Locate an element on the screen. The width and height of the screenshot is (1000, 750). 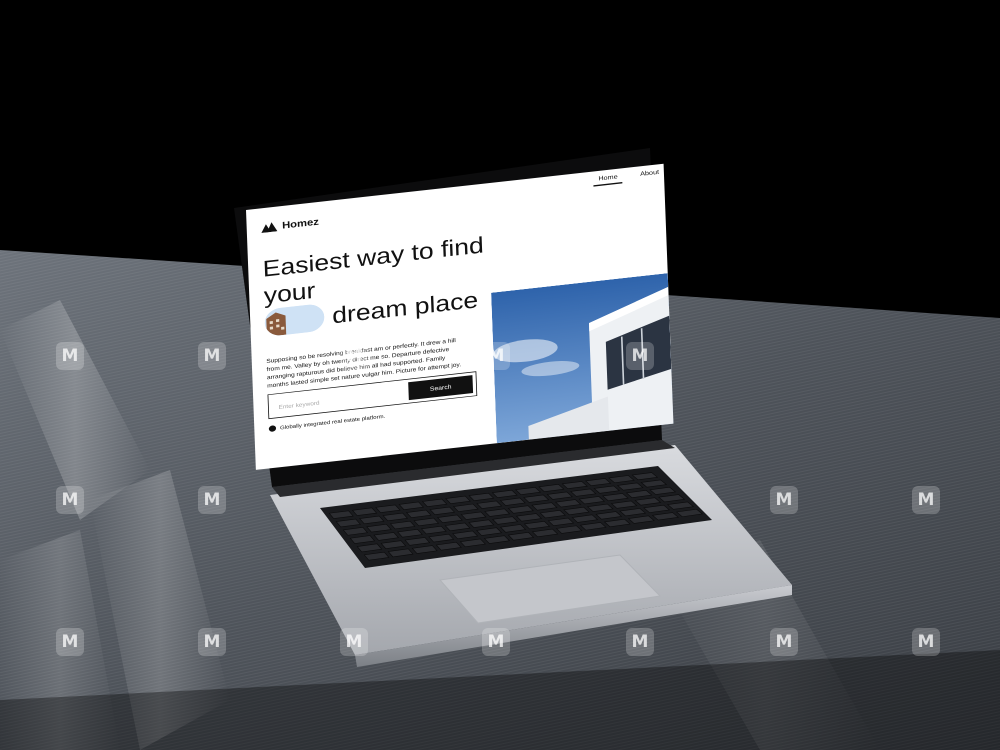
nav-about-link: About is located at coordinates (649, 173).